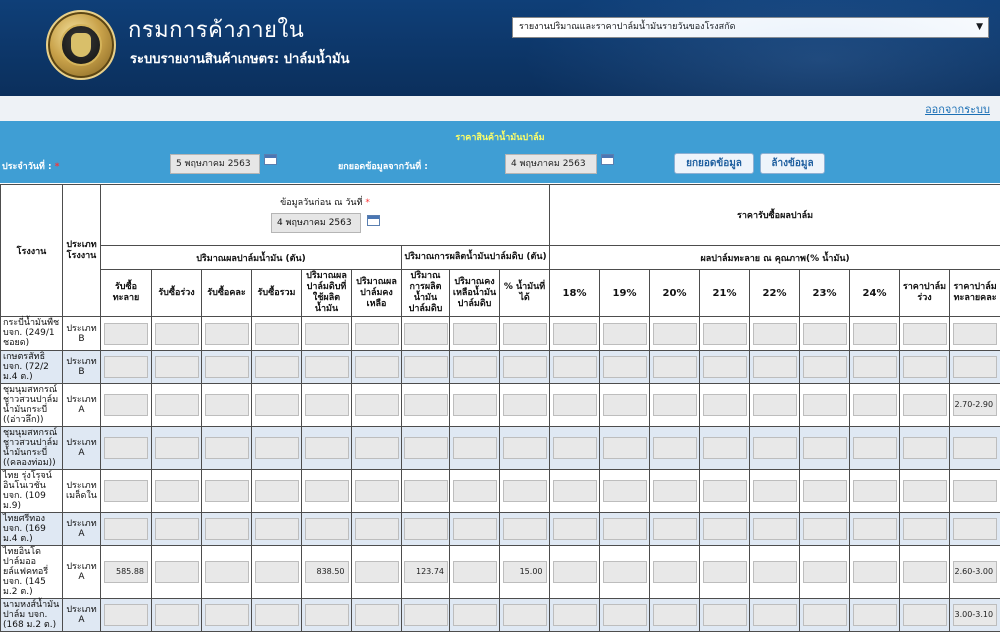 The height and width of the screenshot is (632, 1000). I want to click on logout-link: ออกจากระบบ, so click(957, 109).